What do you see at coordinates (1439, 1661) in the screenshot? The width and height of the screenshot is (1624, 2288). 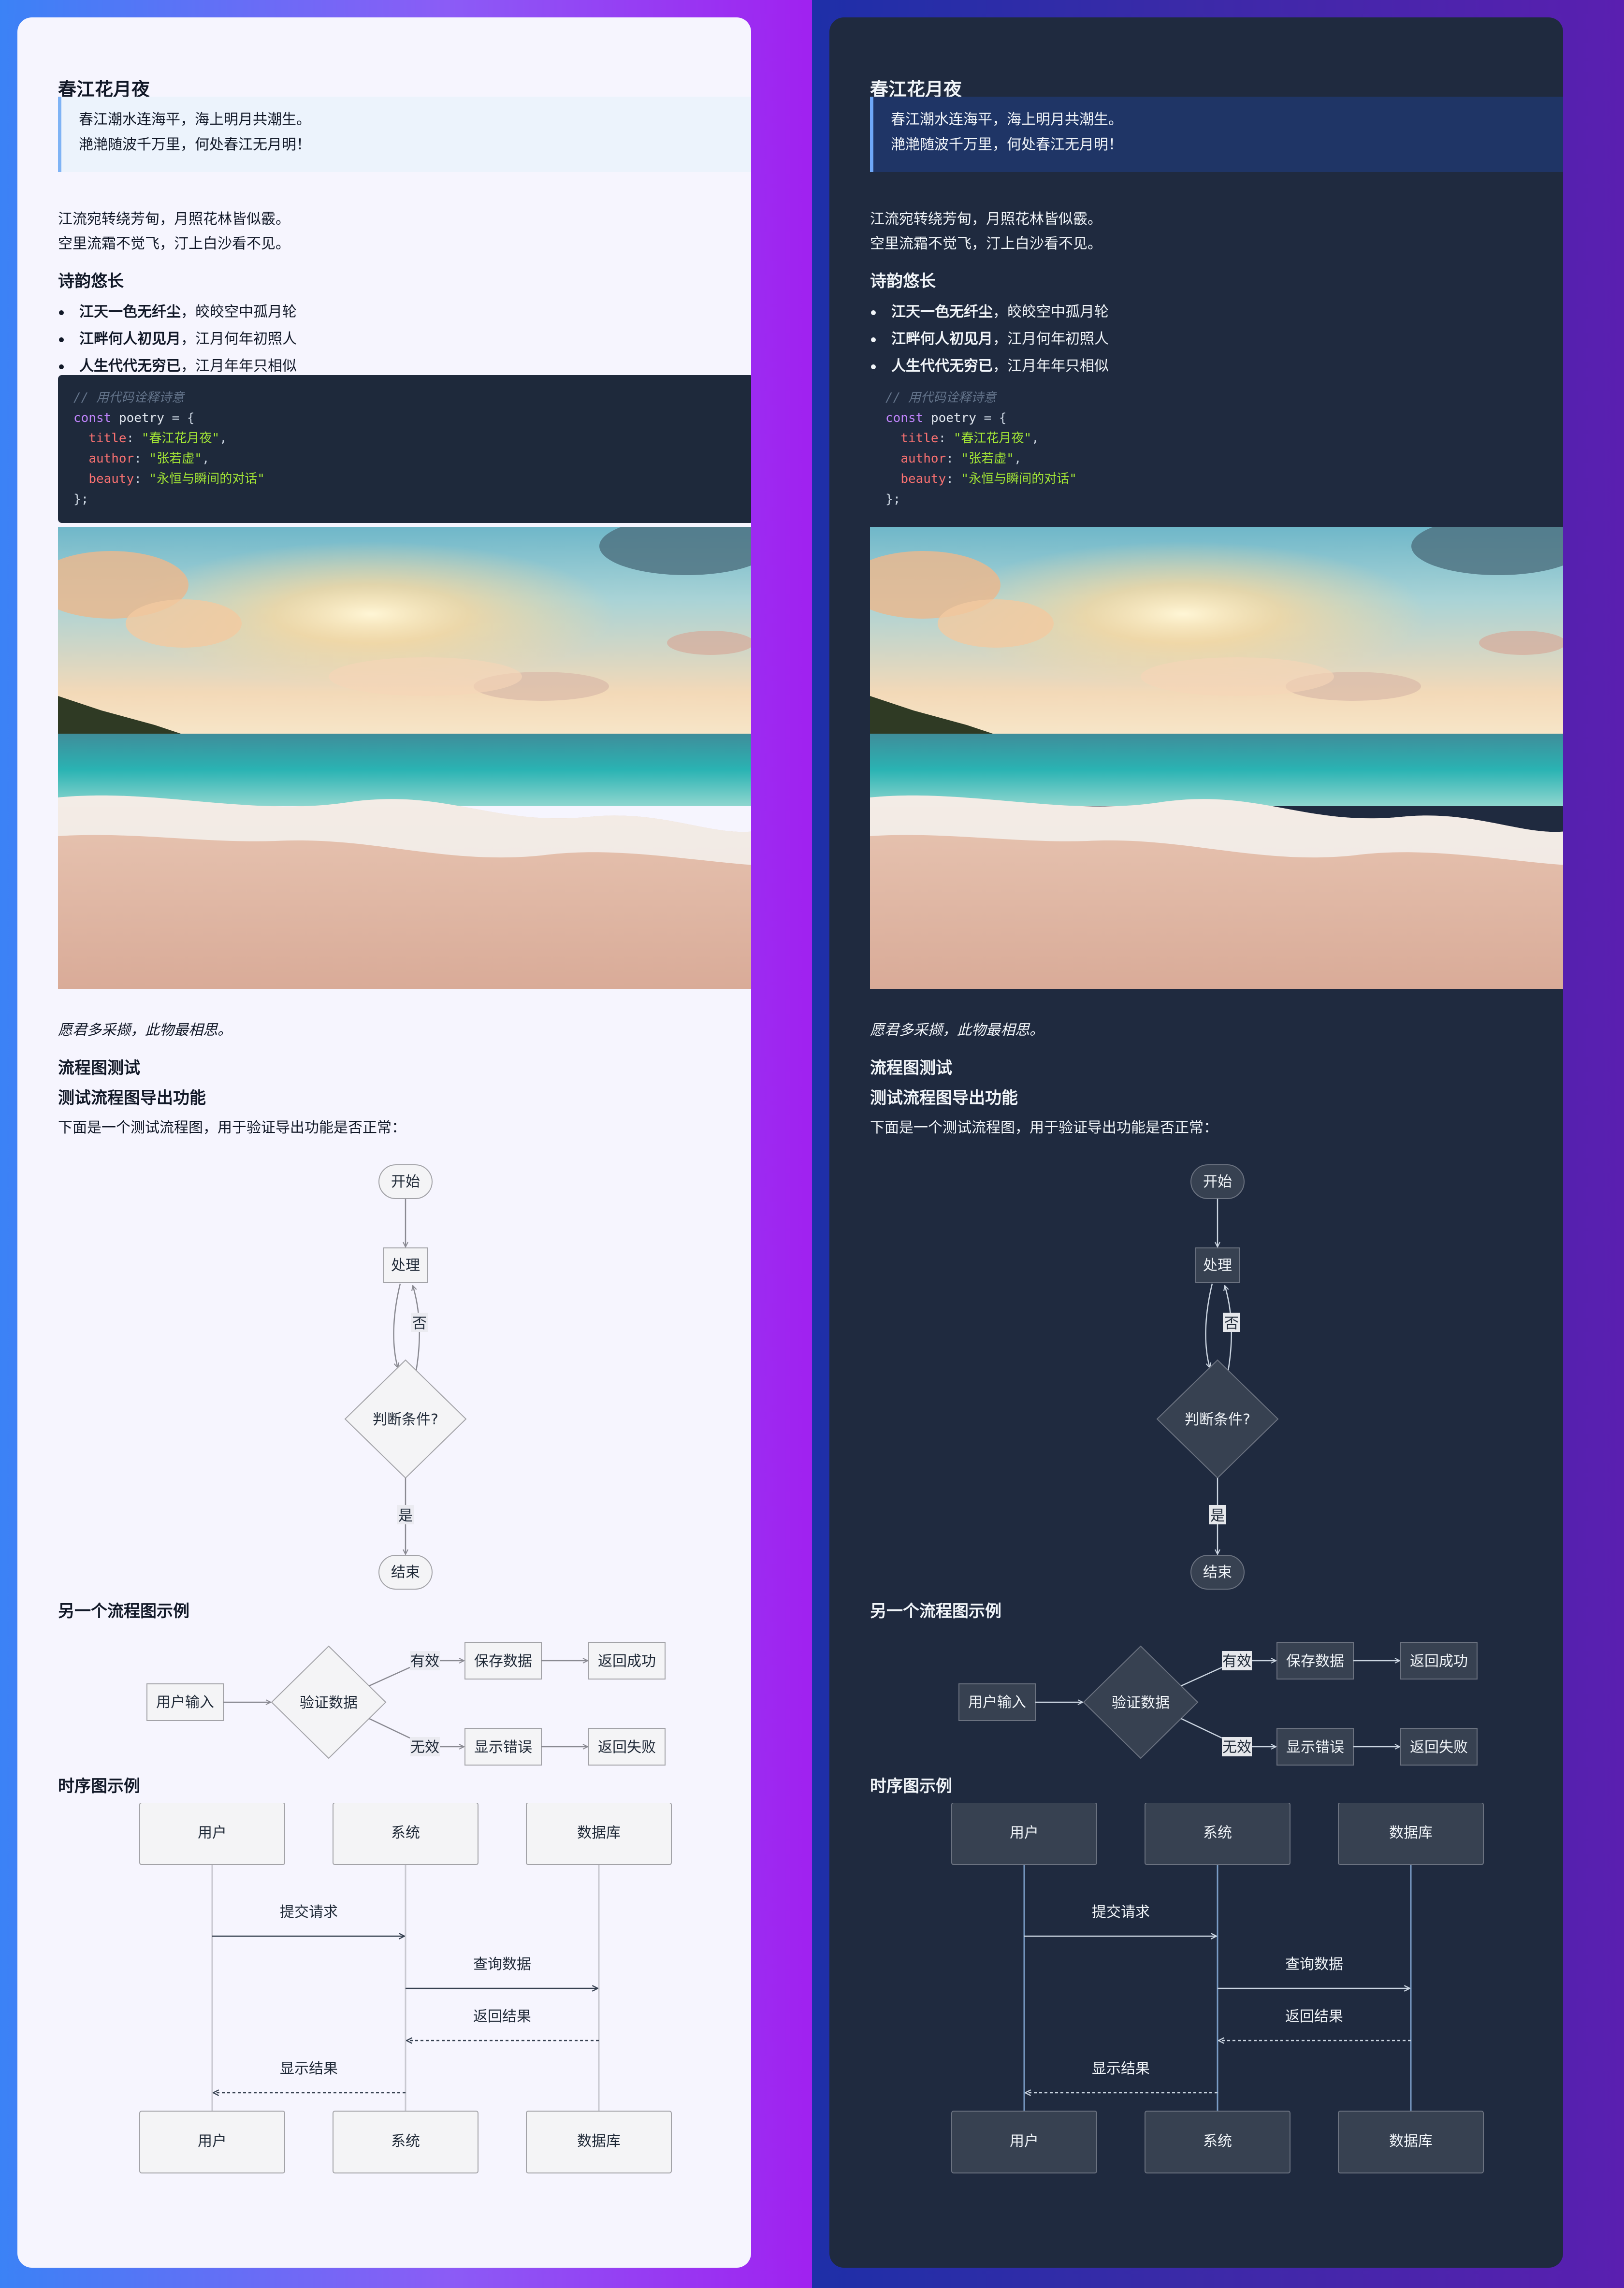 I see `flow2-node-success-label: 返回成功` at bounding box center [1439, 1661].